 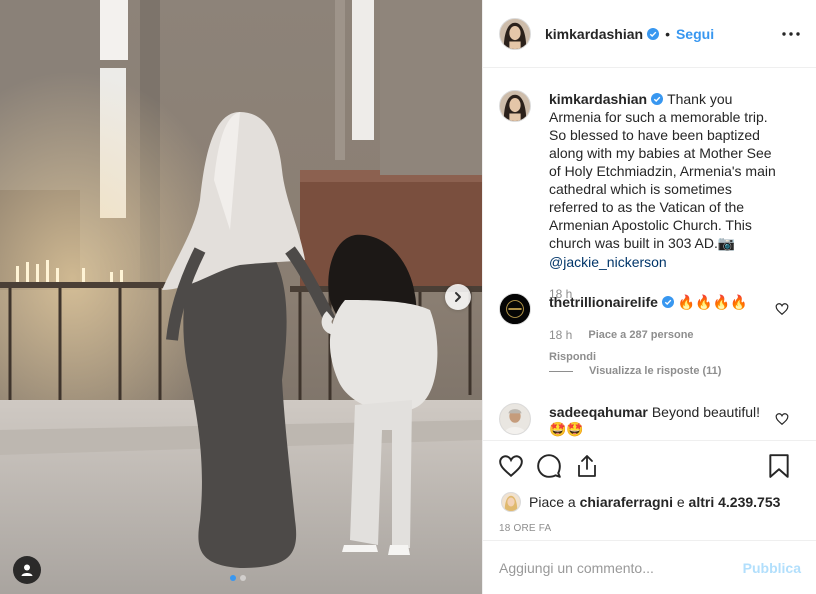 What do you see at coordinates (621, 567) in the screenshot?
I see `add-comment-input` at bounding box center [621, 567].